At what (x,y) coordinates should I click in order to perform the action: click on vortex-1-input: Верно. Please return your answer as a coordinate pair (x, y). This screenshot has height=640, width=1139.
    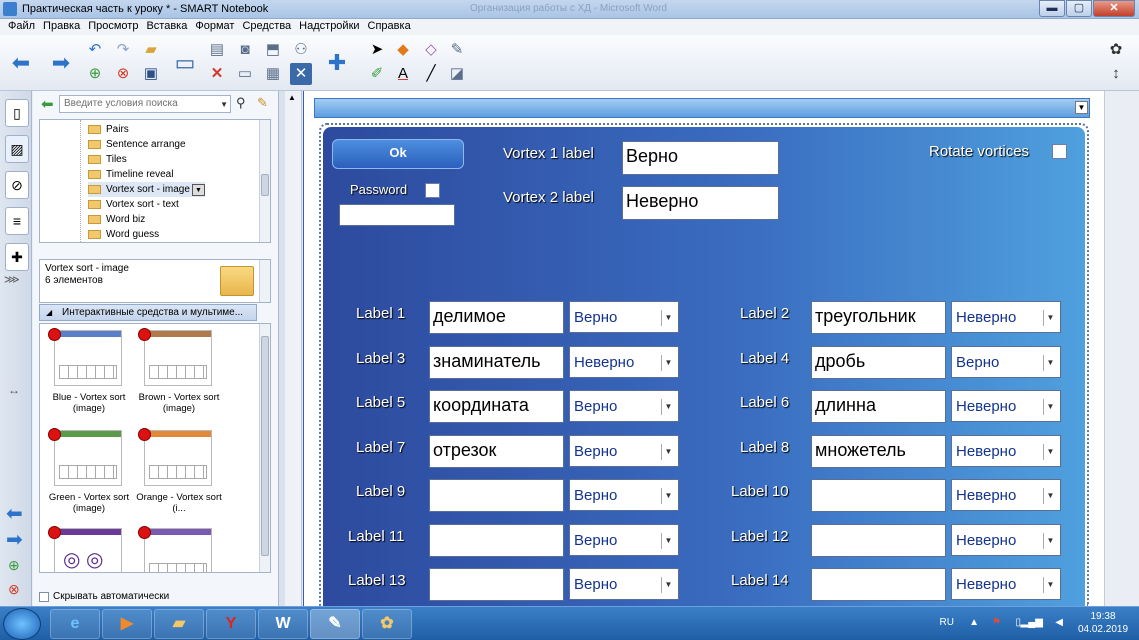
    Looking at the image, I should click on (700, 158).